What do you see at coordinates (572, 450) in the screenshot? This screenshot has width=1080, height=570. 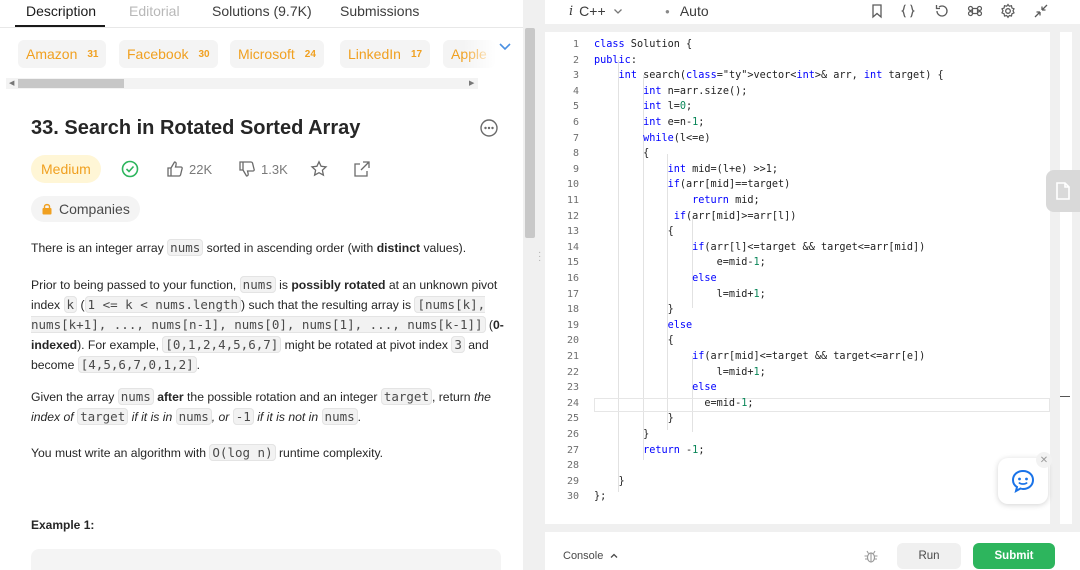 I see `line-number: 27` at bounding box center [572, 450].